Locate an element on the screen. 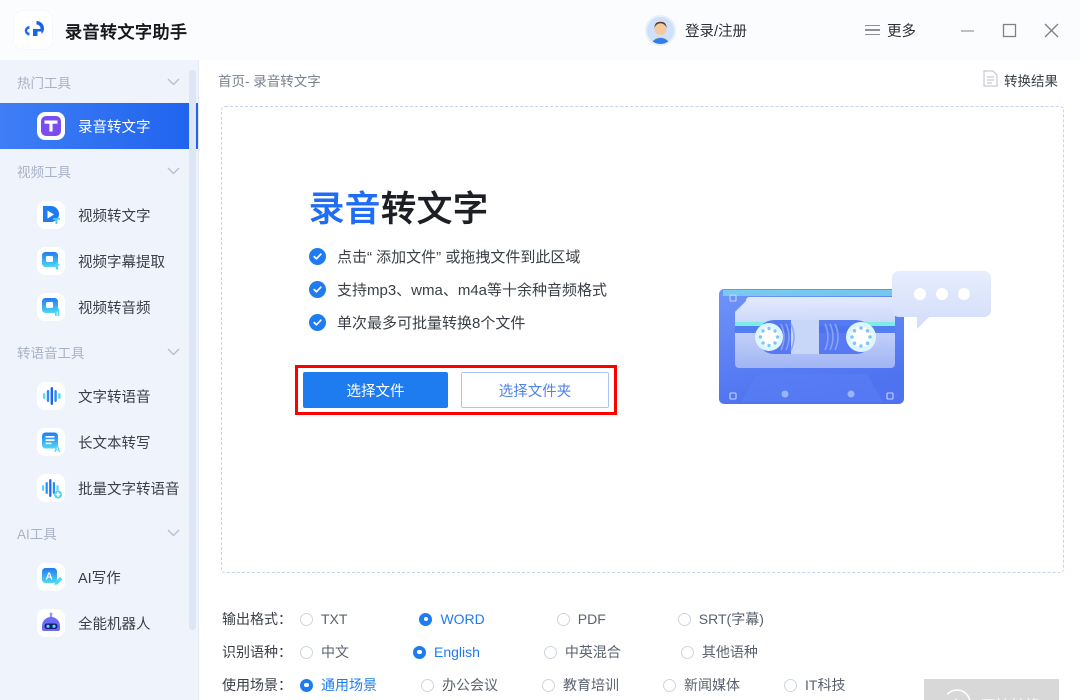  sidebar-group-tts-tools: 转语音工具 is located at coordinates (99, 351).